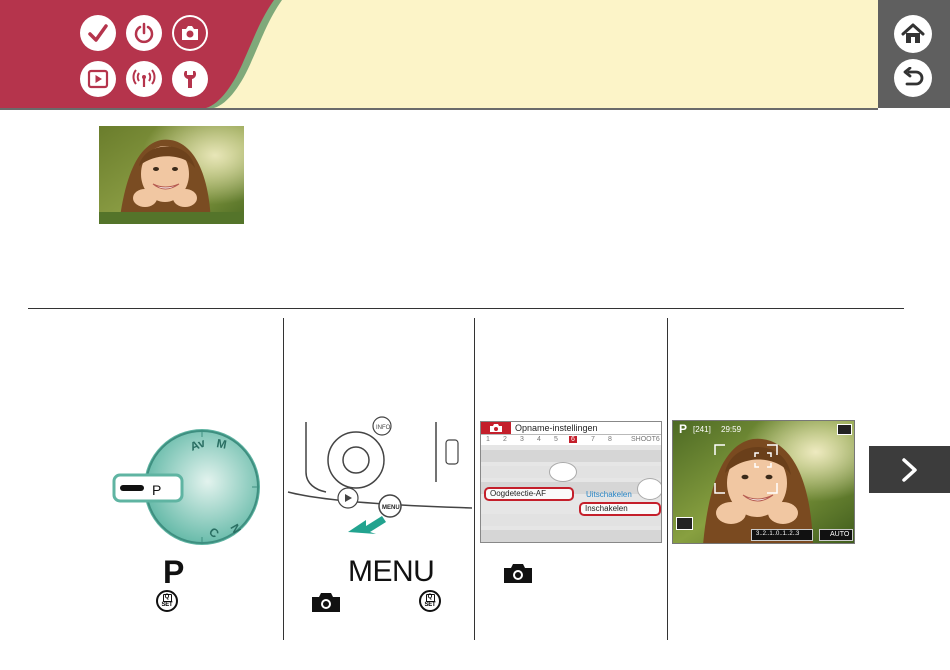 The width and height of the screenshot is (950, 670). What do you see at coordinates (913, 78) in the screenshot?
I see `back-arrow-icon` at bounding box center [913, 78].